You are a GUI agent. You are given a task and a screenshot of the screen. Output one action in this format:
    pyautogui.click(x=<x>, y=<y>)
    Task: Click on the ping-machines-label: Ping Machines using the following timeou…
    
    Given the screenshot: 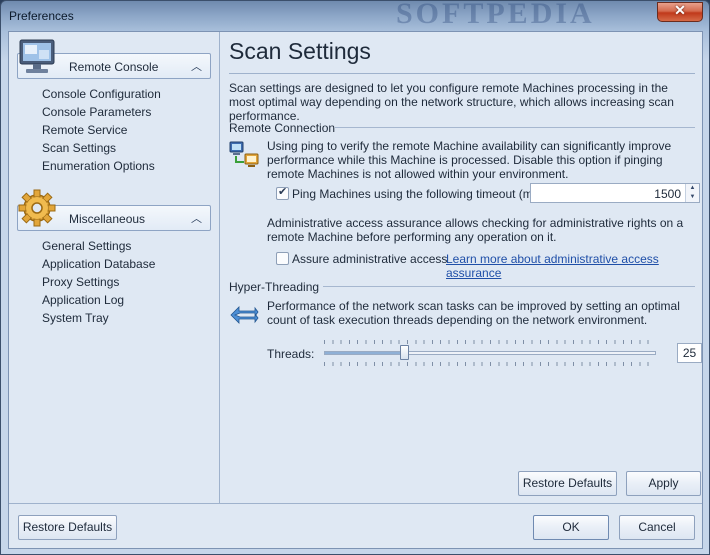 What is the action you would take?
    pyautogui.click(x=421, y=194)
    